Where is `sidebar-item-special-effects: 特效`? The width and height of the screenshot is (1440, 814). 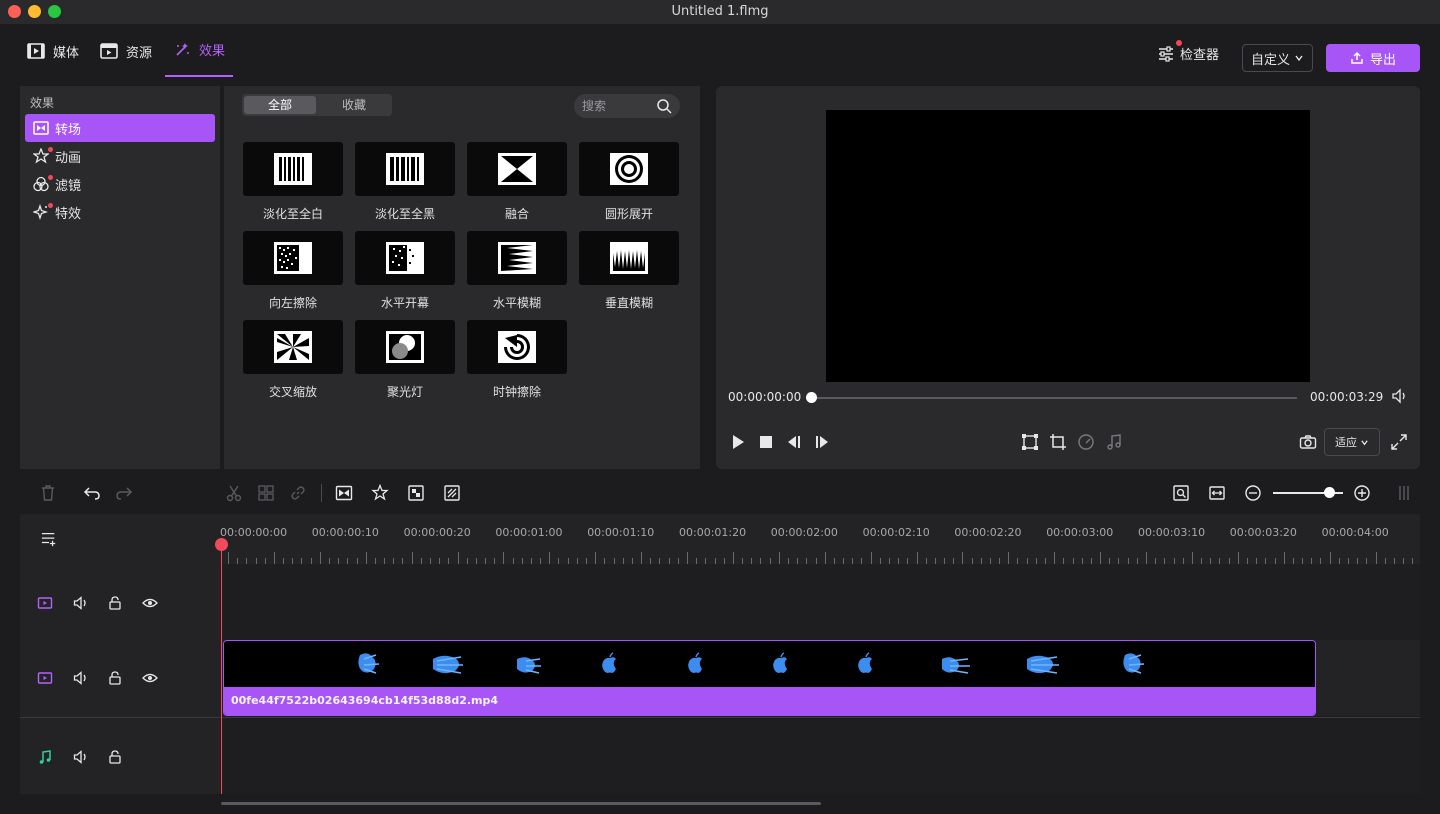
sidebar-item-special-effects: 特效 is located at coordinates (120, 212).